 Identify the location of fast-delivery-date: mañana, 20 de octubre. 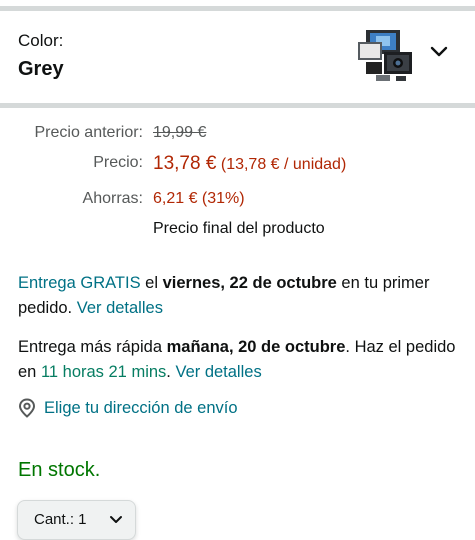
(256, 347).